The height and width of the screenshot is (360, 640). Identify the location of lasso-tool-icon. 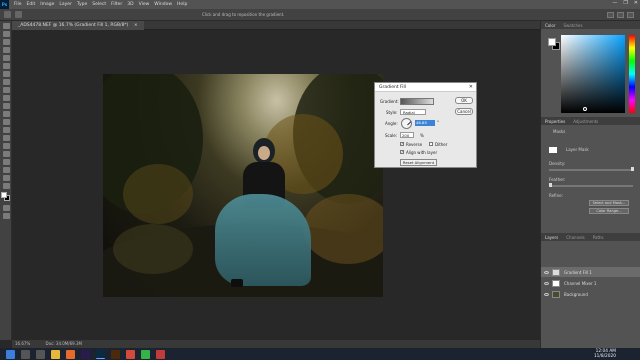
(6, 42).